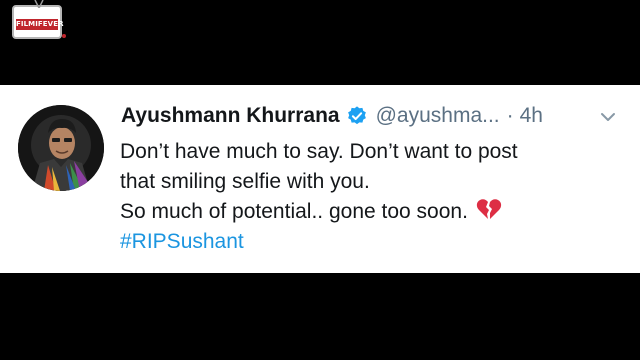 The height and width of the screenshot is (360, 640). I want to click on avatar, so click(61, 148).